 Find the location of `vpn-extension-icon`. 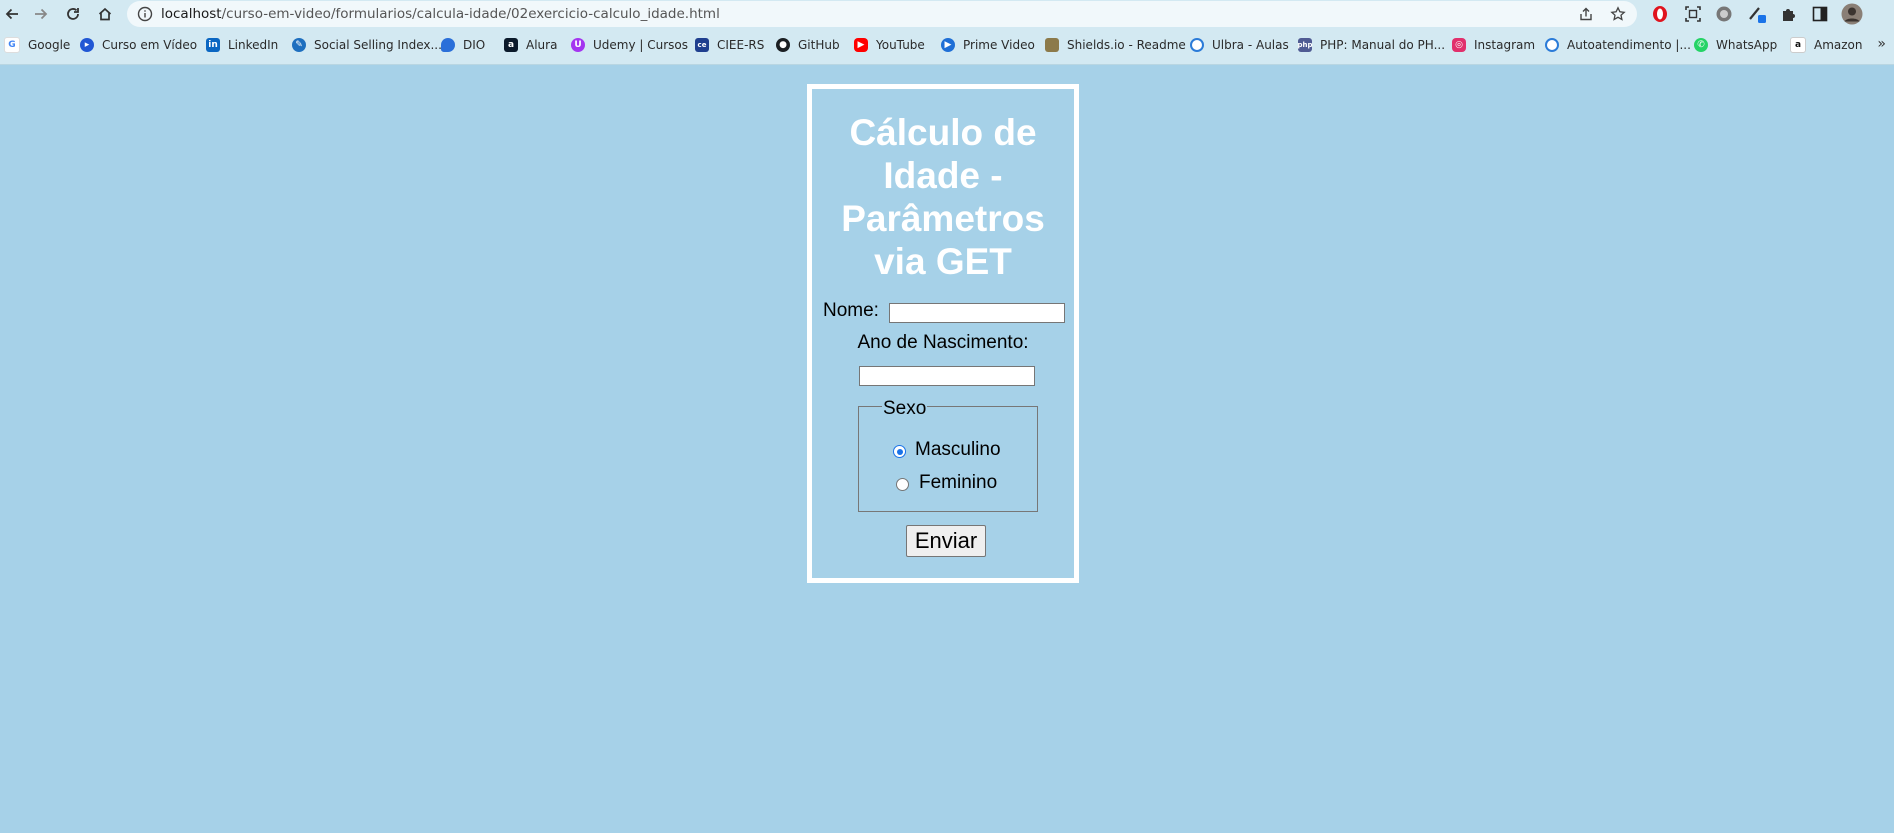

vpn-extension-icon is located at coordinates (1724, 14).